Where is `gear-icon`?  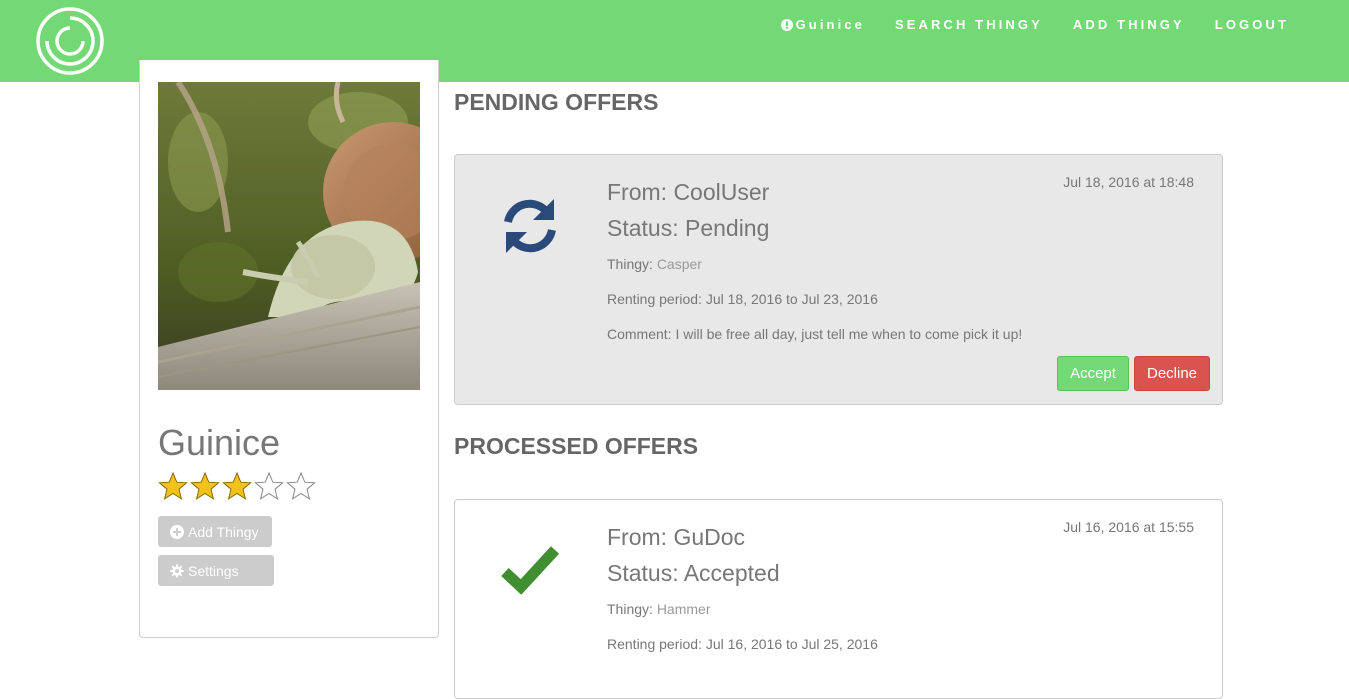
gear-icon is located at coordinates (177, 570).